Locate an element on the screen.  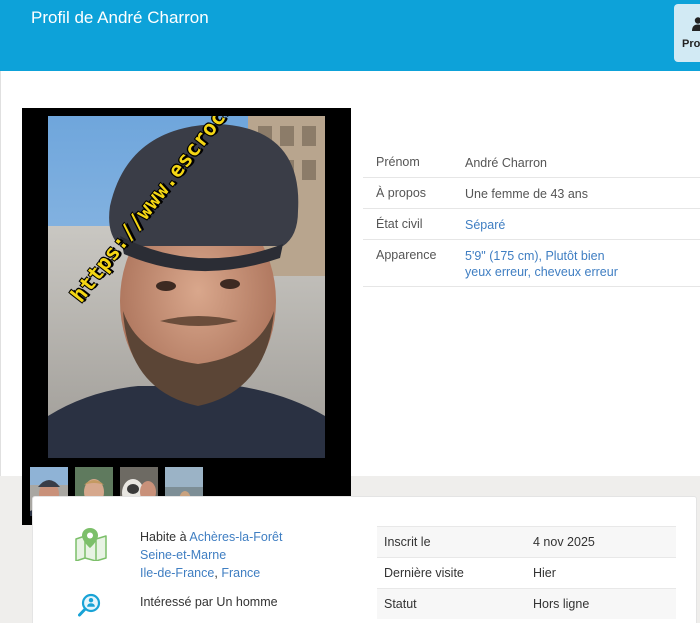
stat-label: Statut is located at coordinates (400, 604).